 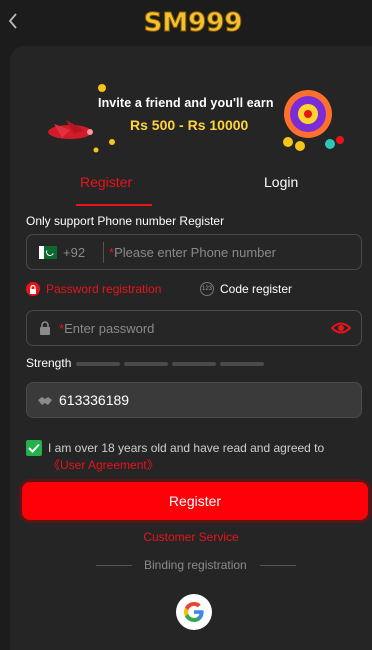 What do you see at coordinates (104, 289) in the screenshot?
I see `password-registration-label: Password registration` at bounding box center [104, 289].